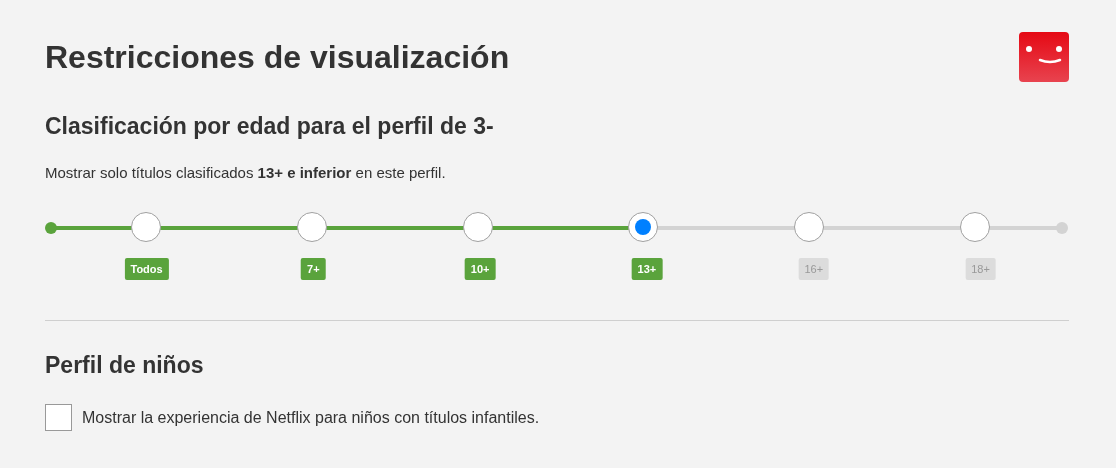 The width and height of the screenshot is (1116, 468). Describe the element at coordinates (1044, 57) in the screenshot. I see `smiley-logo-icon` at that location.